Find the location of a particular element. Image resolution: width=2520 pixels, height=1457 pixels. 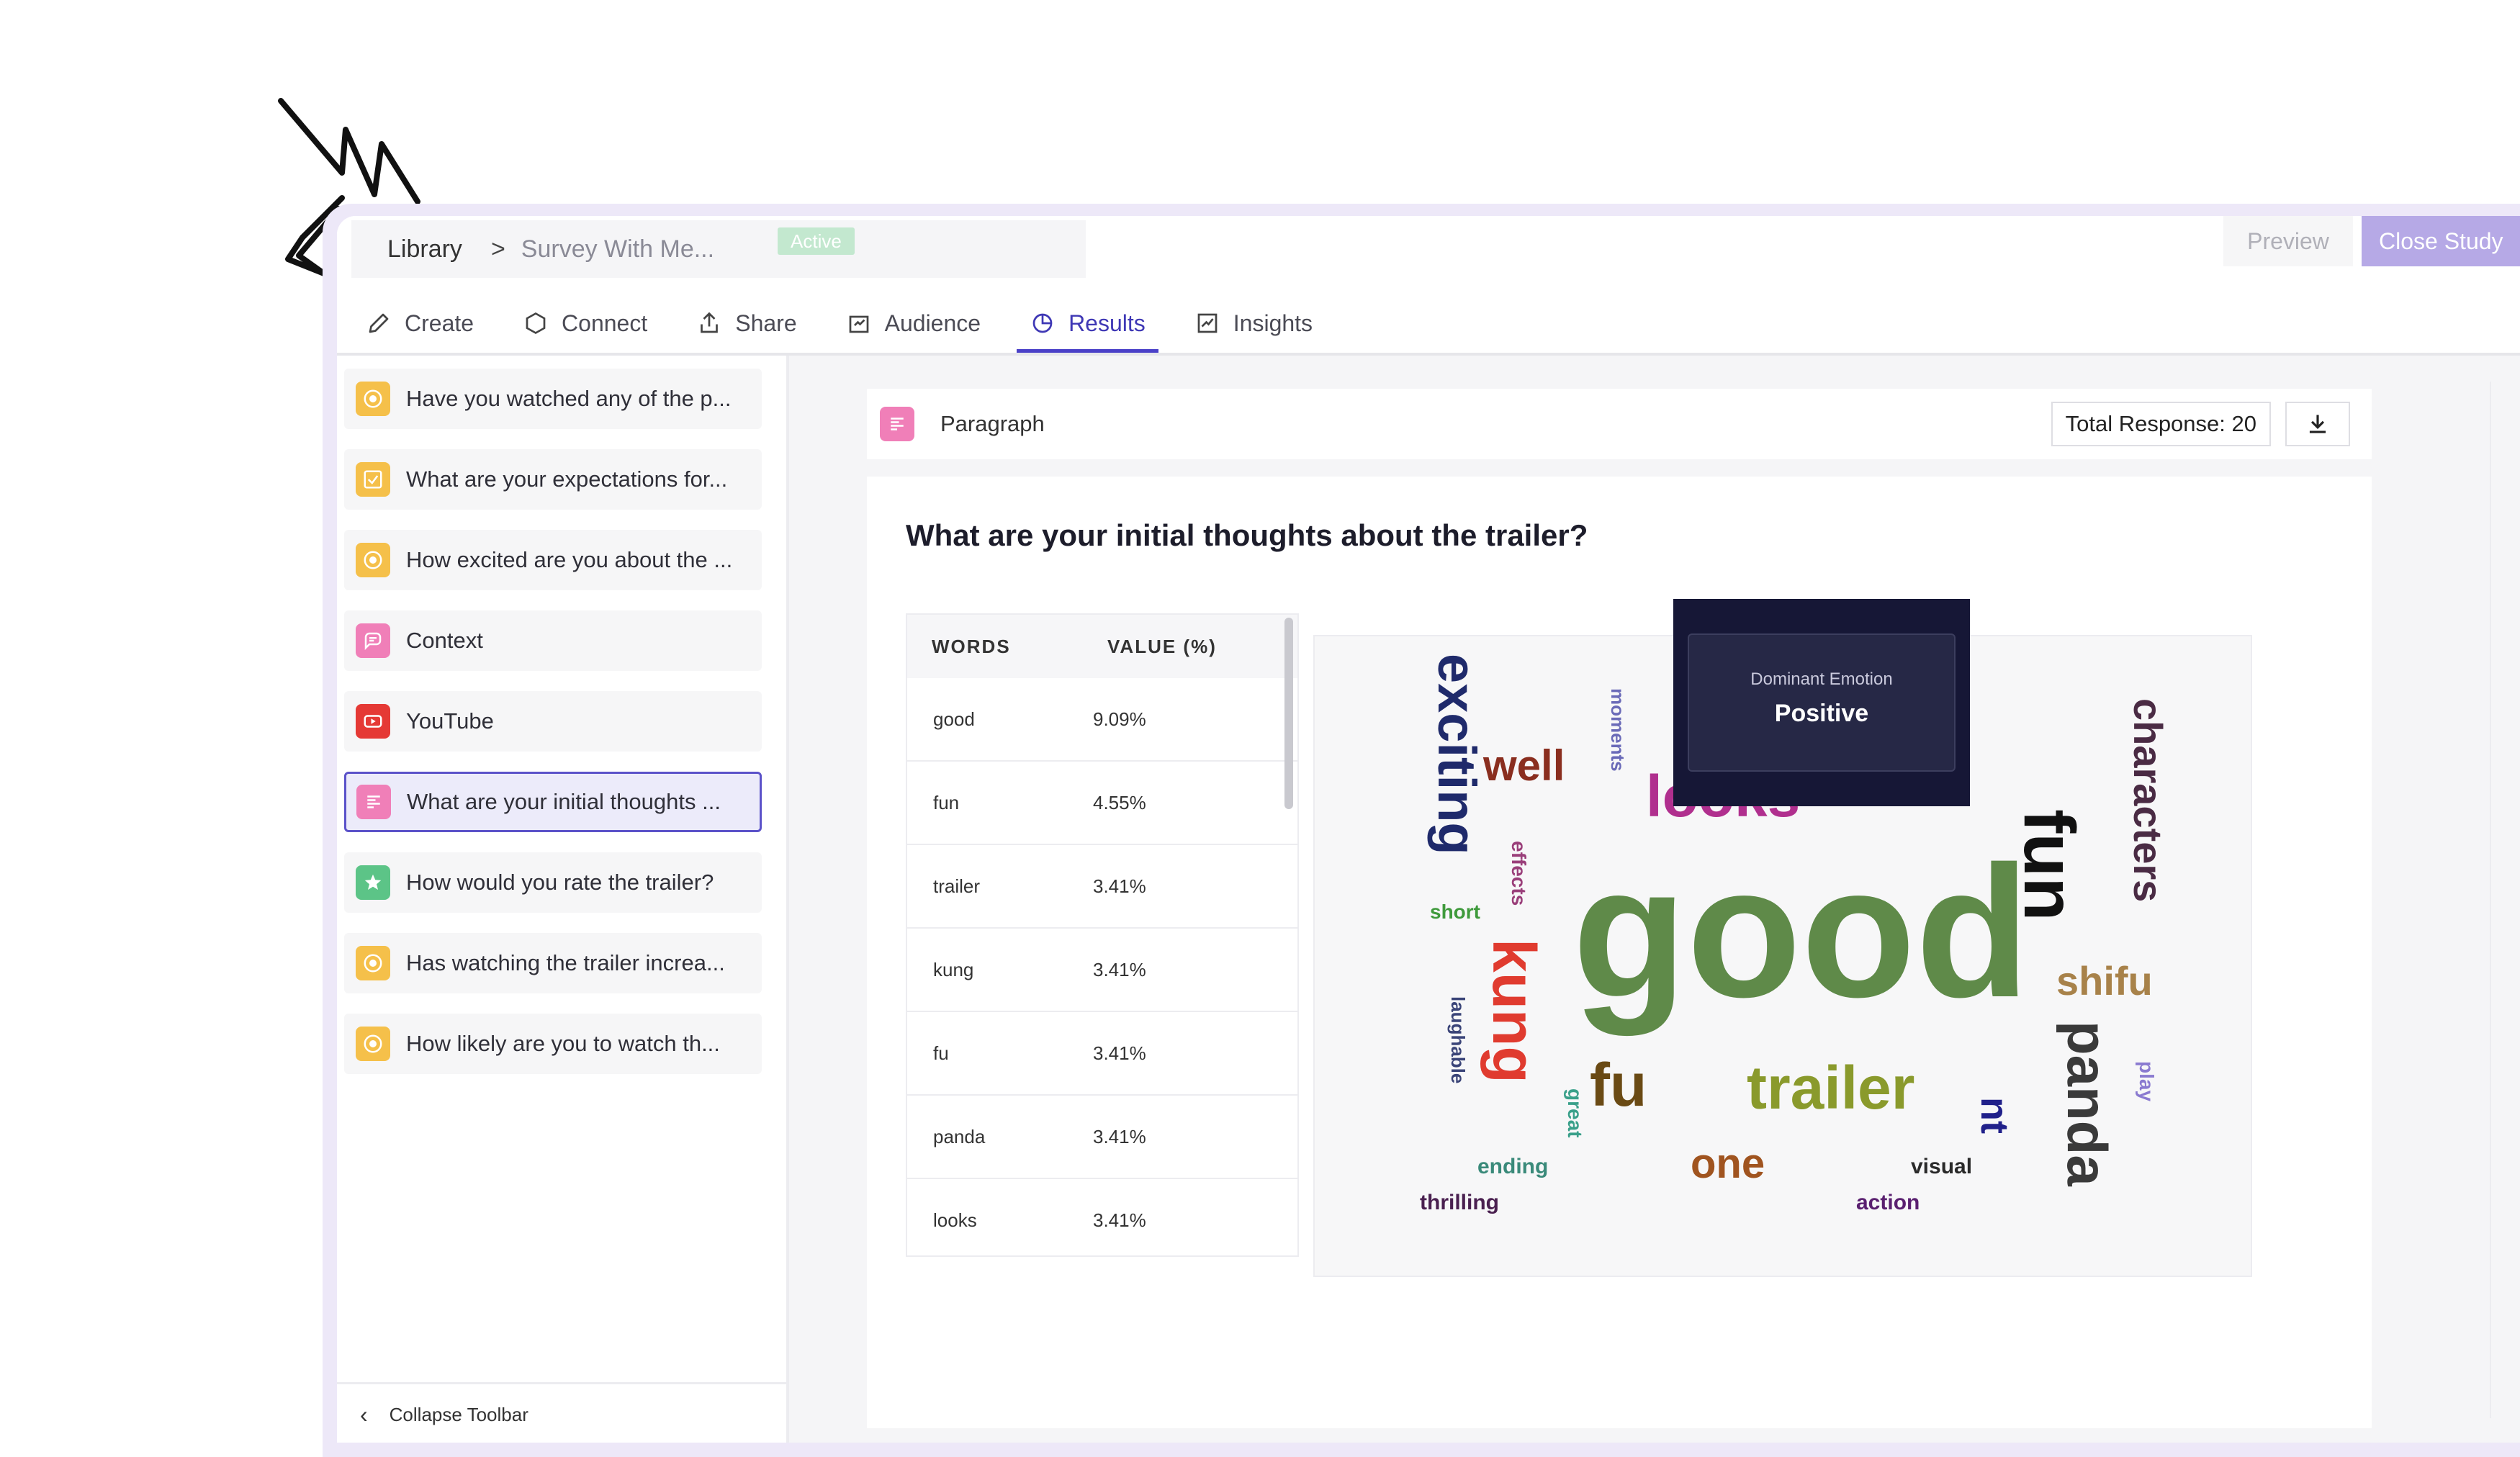

word-well: well is located at coordinates (1523, 766).